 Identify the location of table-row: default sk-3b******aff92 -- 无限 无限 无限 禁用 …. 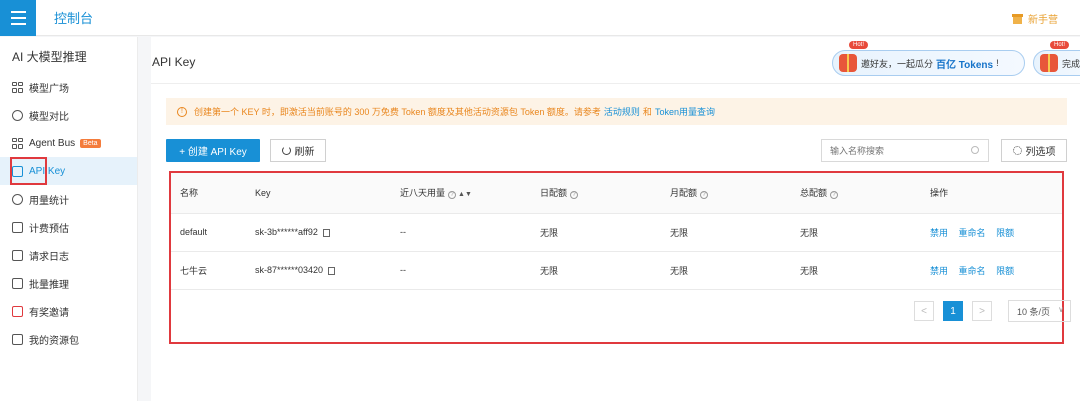
(616, 232).